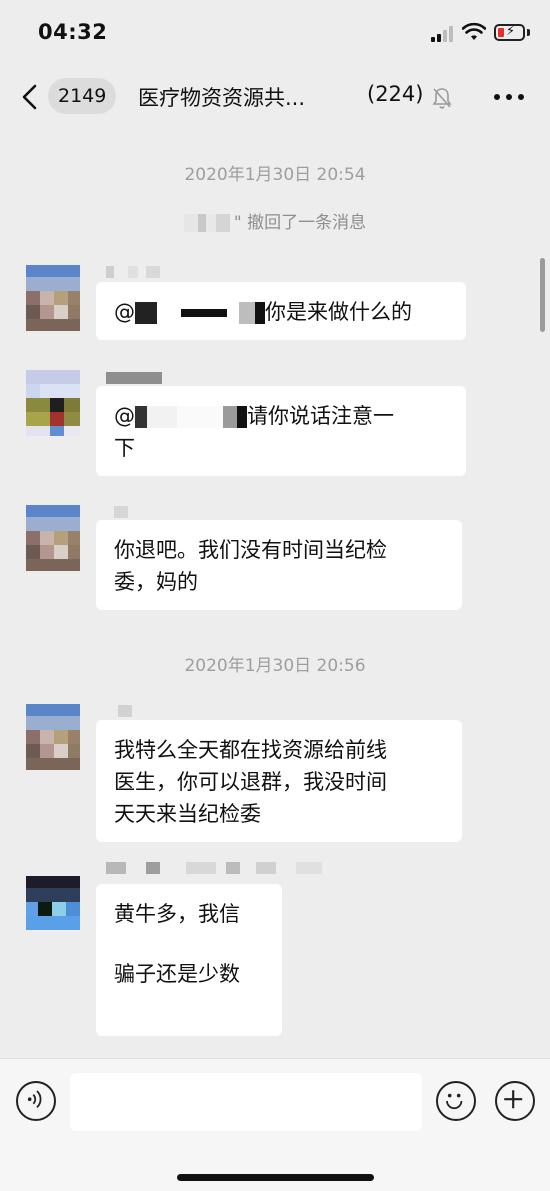  What do you see at coordinates (515, 1101) in the screenshot?
I see `plus-icon` at bounding box center [515, 1101].